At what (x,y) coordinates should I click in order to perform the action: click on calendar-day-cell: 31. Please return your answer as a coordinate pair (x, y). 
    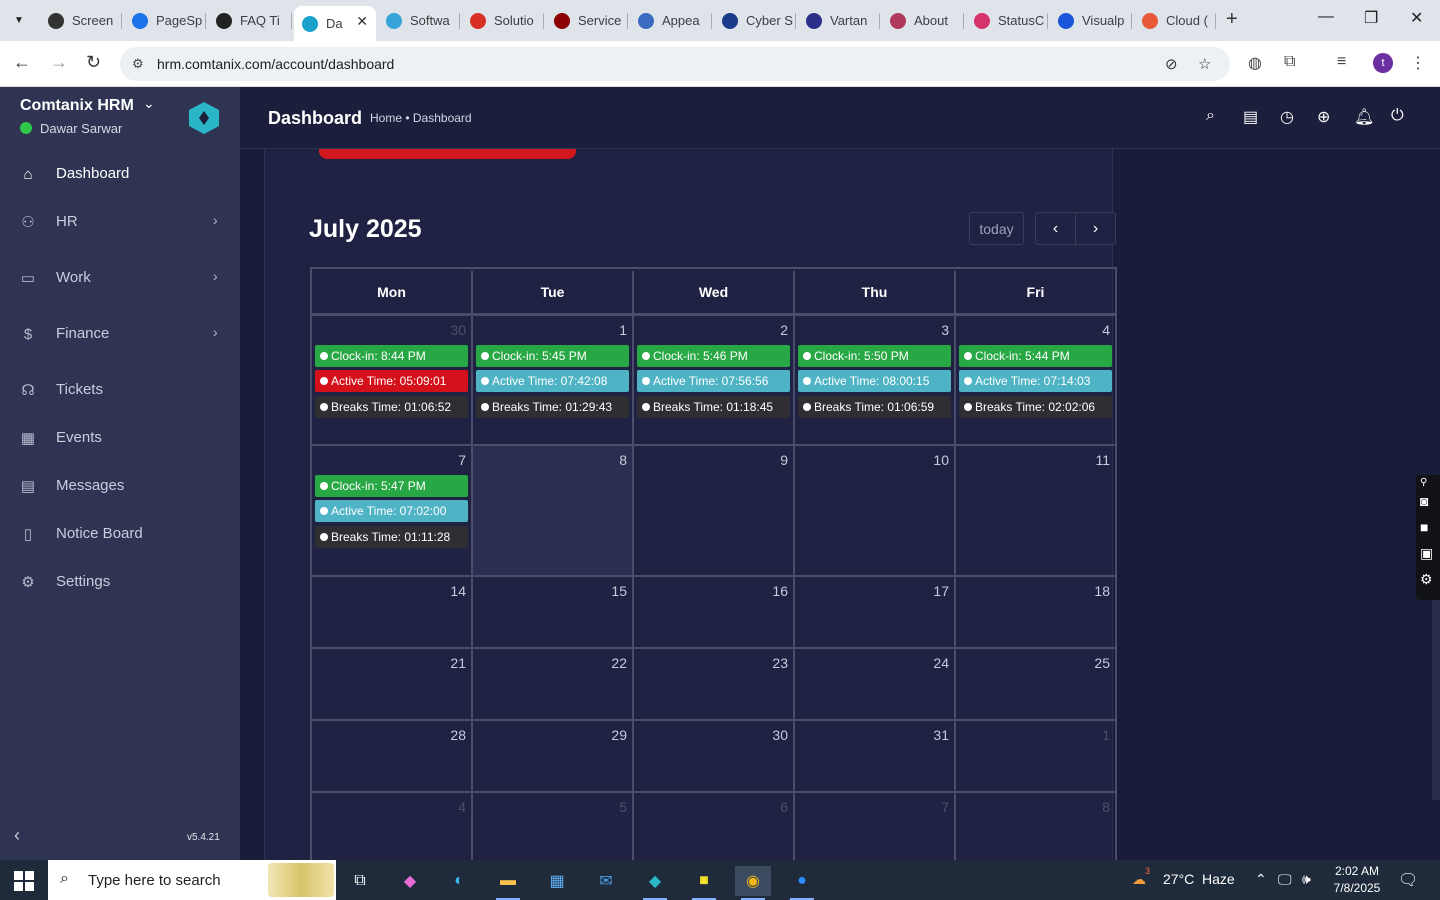
    Looking at the image, I should click on (875, 757).